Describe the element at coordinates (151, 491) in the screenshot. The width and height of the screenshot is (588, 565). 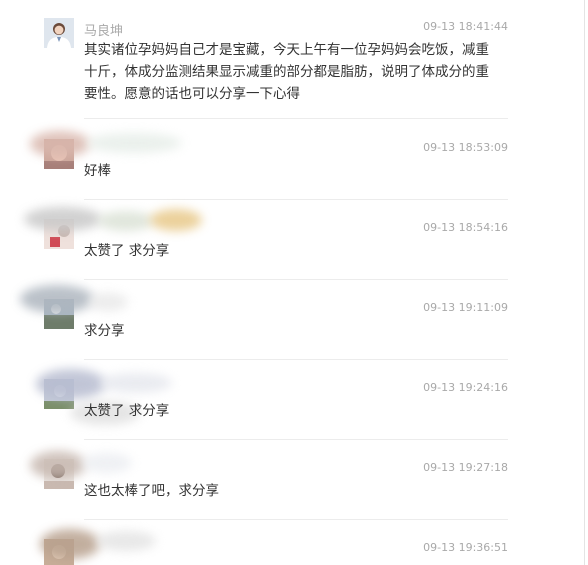
I see `comment-text: 这也太棒了吧，求分享` at that location.